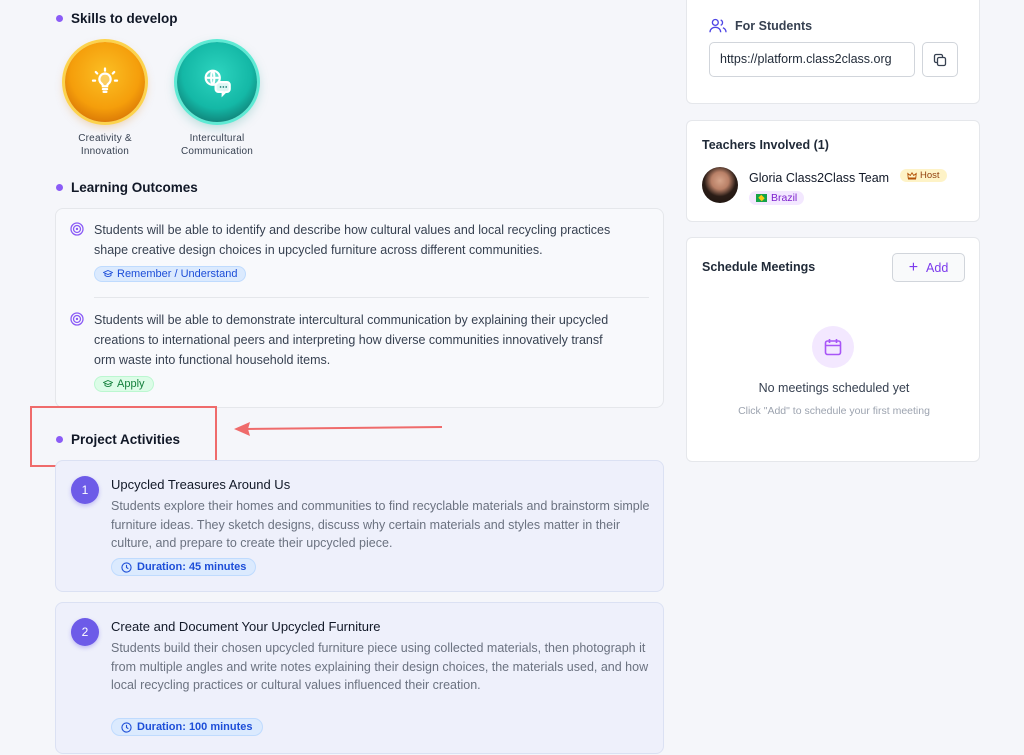 This screenshot has width=1024, height=755. I want to click on duration-badge: Duration: 45 minutes, so click(184, 567).